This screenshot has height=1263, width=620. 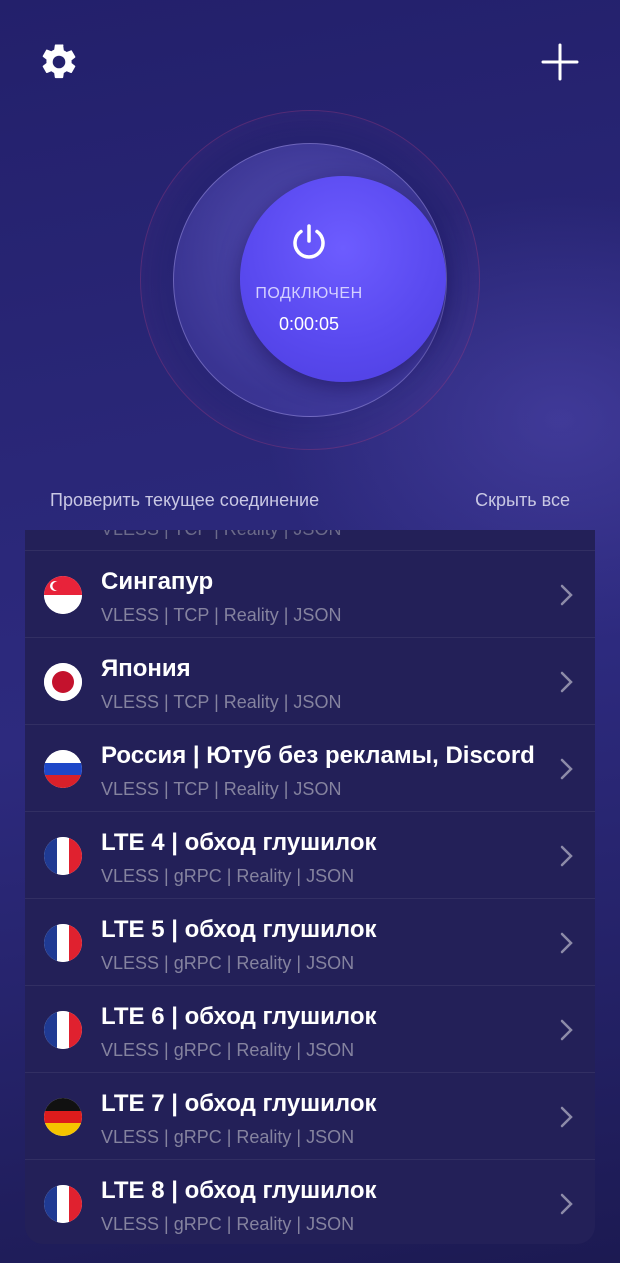 What do you see at coordinates (239, 1190) in the screenshot?
I see `server-name: LTE 8 | обход глушилок` at bounding box center [239, 1190].